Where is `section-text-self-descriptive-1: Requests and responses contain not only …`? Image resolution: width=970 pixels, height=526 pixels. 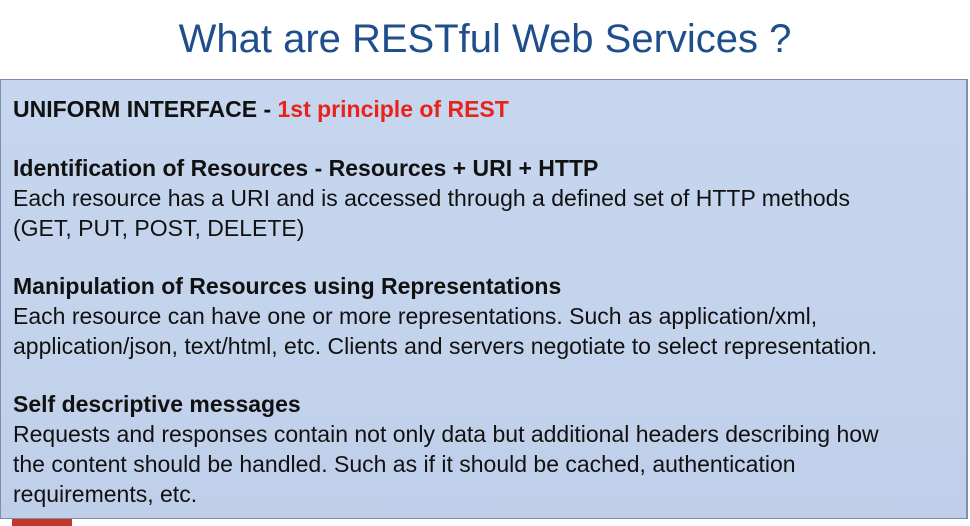 section-text-self-descriptive-1: Requests and responses contain not only … is located at coordinates (446, 434).